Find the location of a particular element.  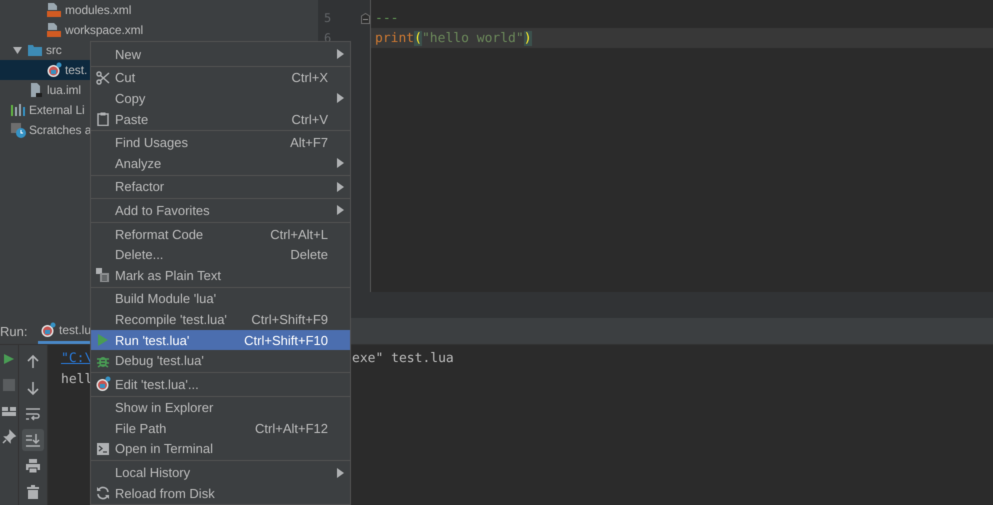

shortcut-label: Delete is located at coordinates (309, 254).